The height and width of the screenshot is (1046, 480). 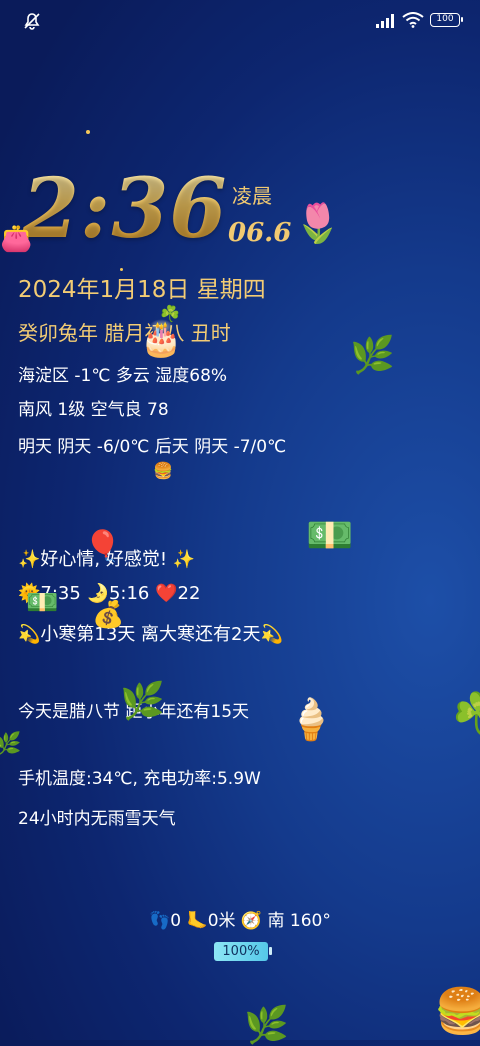 I want to click on battery-level: 100, so click(x=445, y=19).